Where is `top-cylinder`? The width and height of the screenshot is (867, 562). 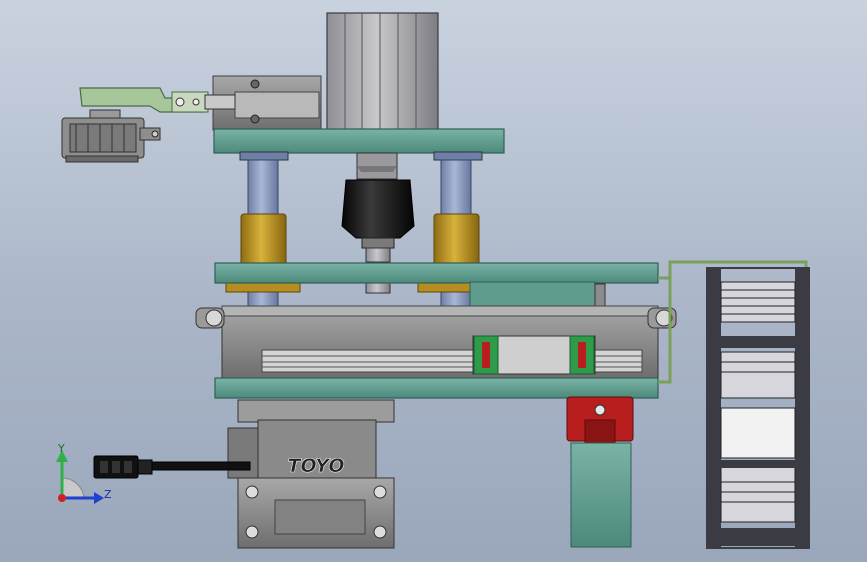
top-cylinder is located at coordinates (382, 72).